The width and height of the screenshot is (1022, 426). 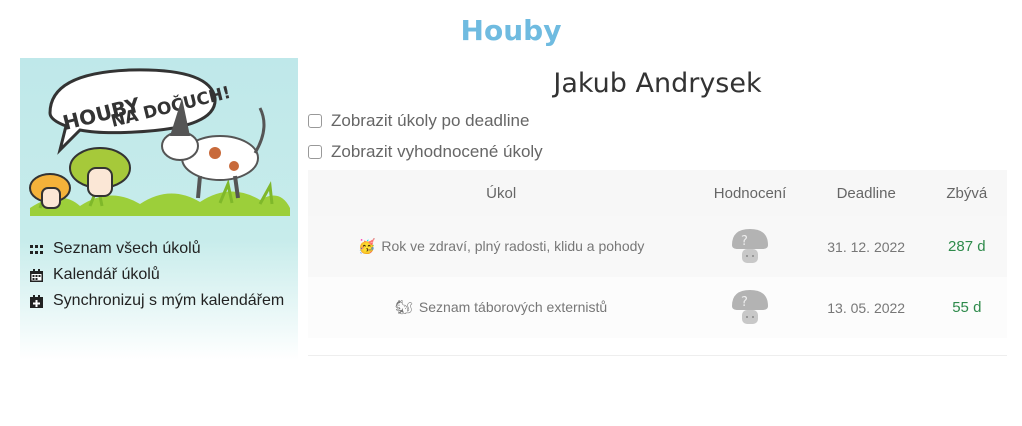 What do you see at coordinates (966, 307) in the screenshot?
I see `remaining-cell: 55 d` at bounding box center [966, 307].